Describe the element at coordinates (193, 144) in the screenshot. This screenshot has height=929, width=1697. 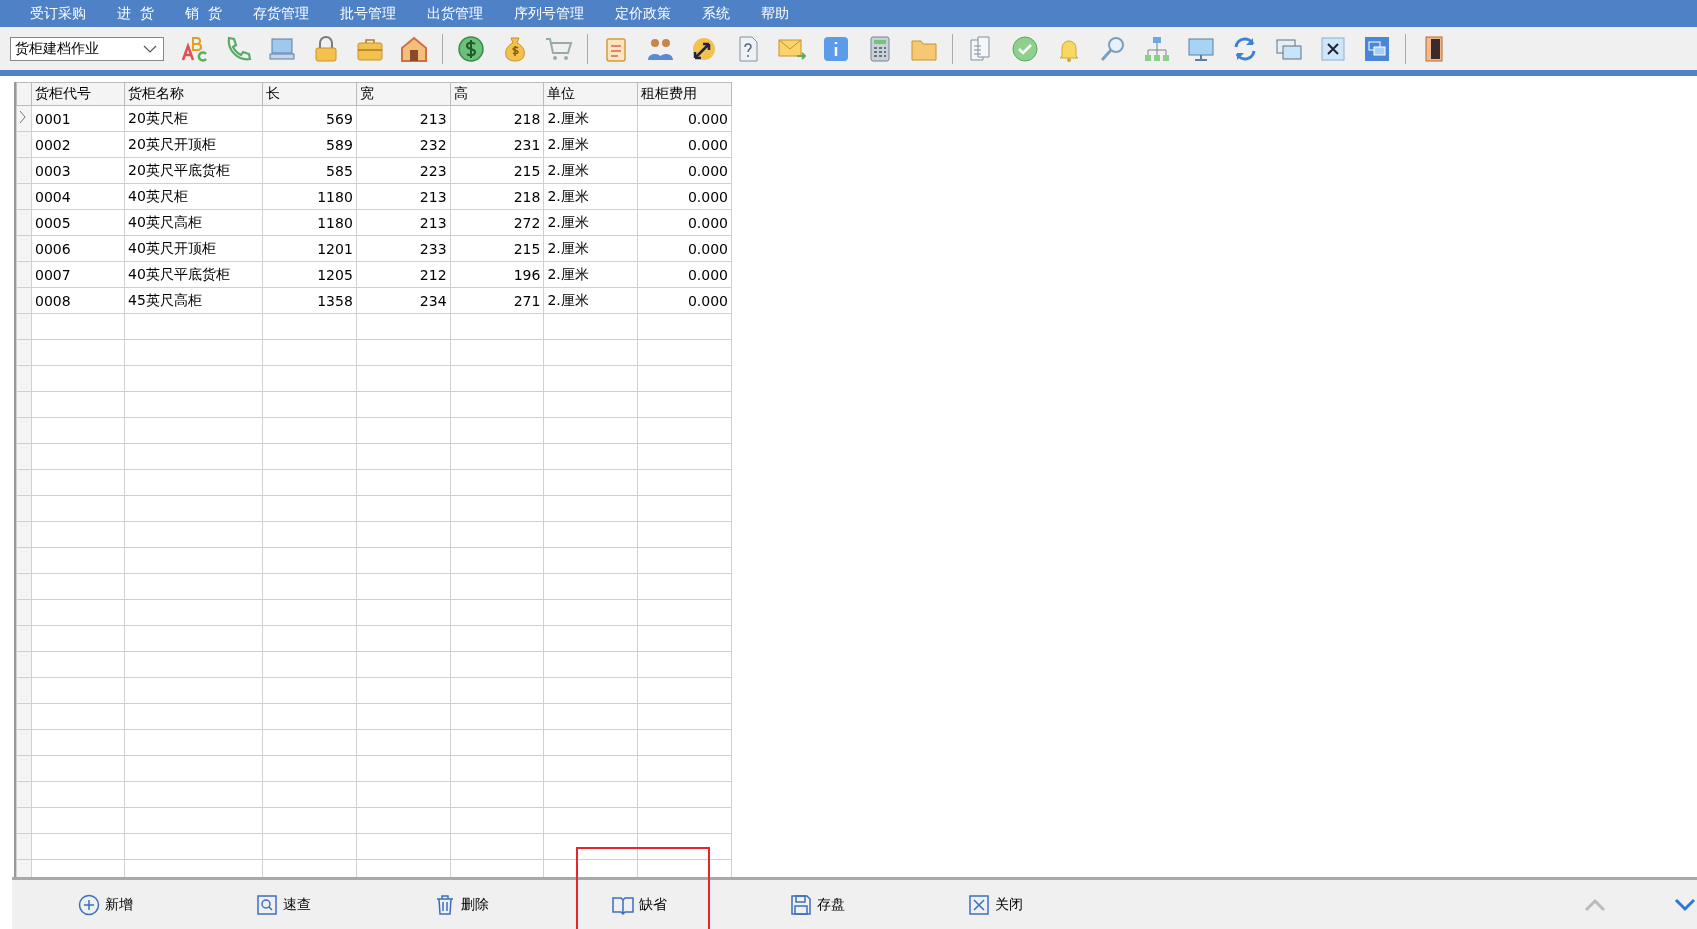
I see `table-cell: 20英尺开顶柜` at that location.